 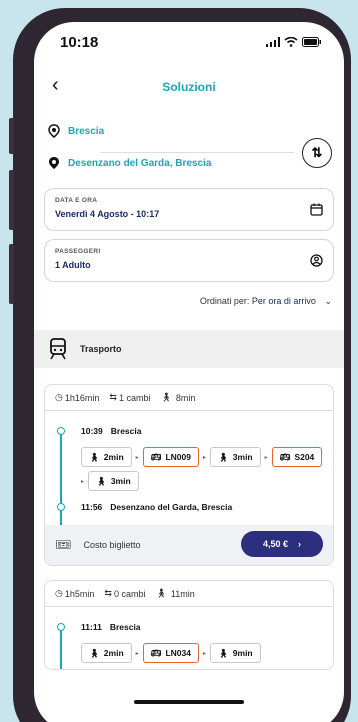 I want to click on status-icons, so click(x=294, y=42).